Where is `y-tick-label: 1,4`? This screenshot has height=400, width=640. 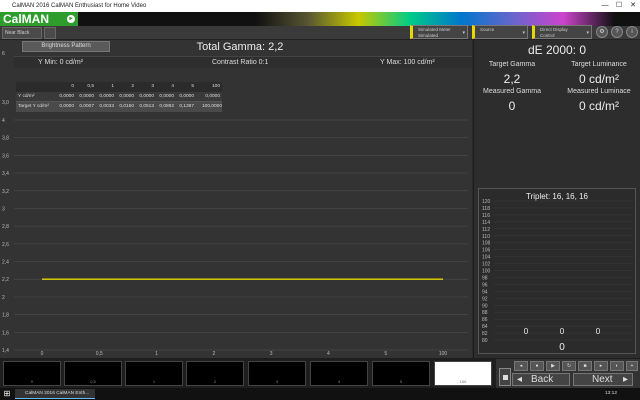
y-tick-label: 1,4 is located at coordinates (5, 351).